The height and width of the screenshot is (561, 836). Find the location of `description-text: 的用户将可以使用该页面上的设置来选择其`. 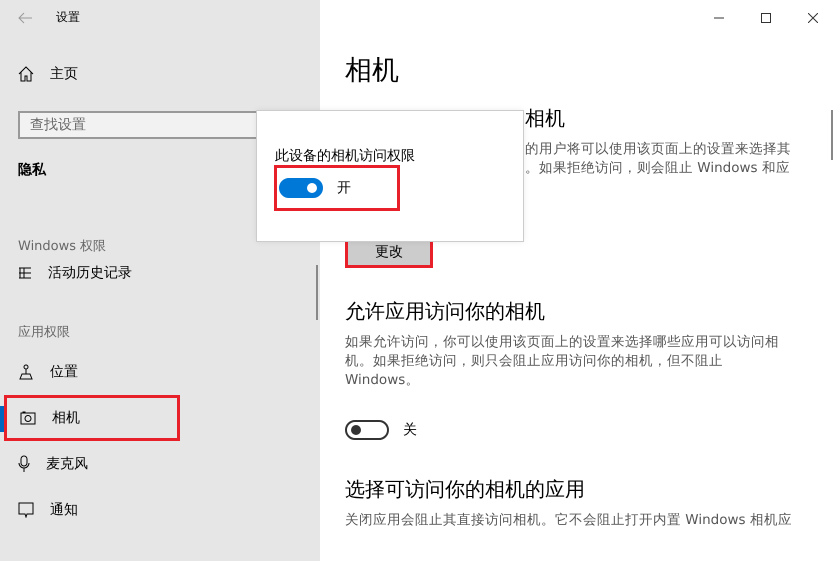

description-text: 的用户将可以使用该页面上的设置来选择其 is located at coordinates (658, 149).